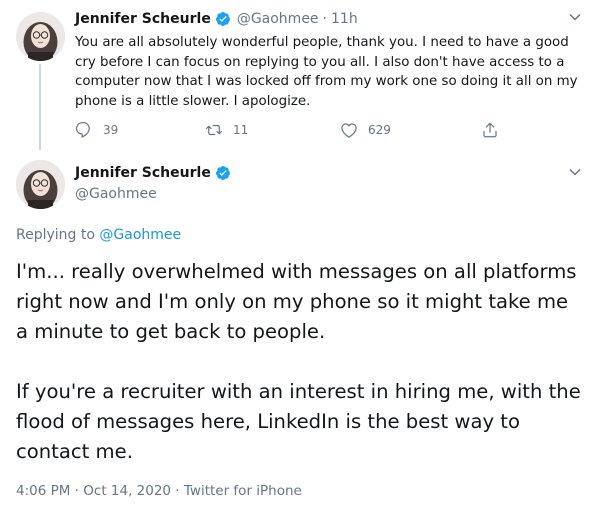  I want to click on heart-icon, so click(349, 130).